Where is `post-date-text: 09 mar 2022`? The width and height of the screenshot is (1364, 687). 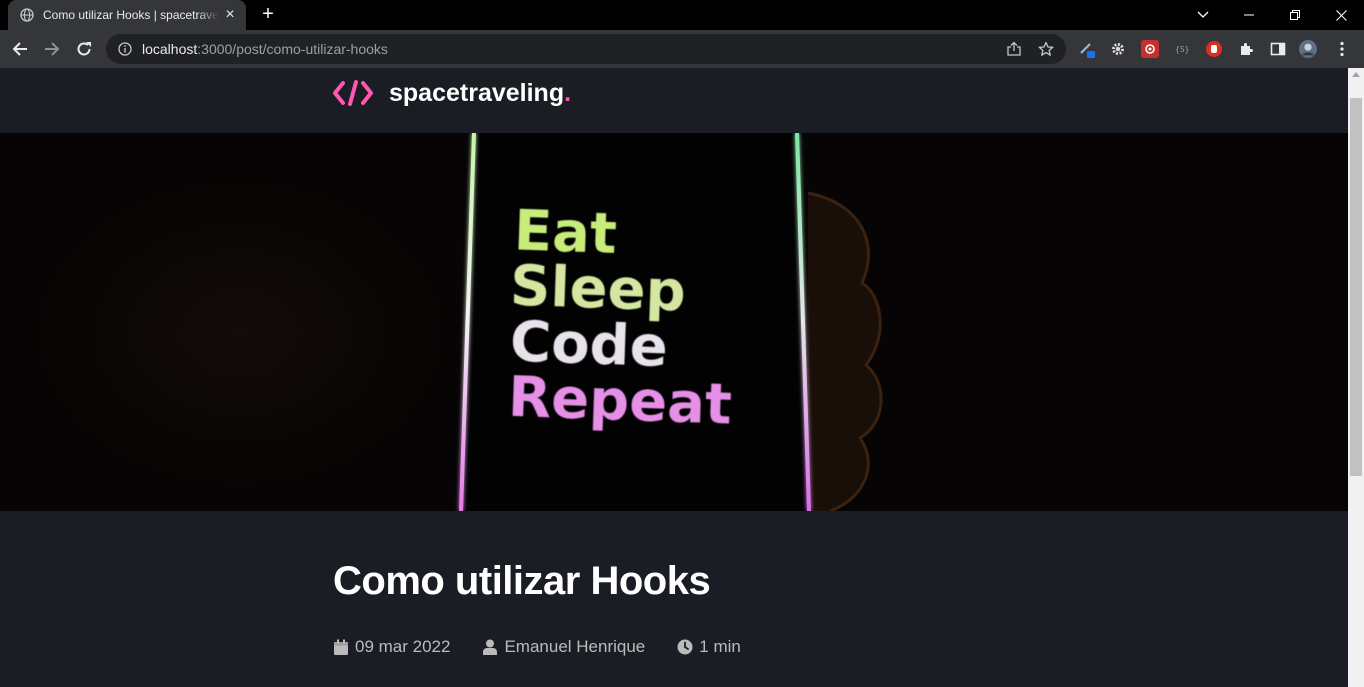
post-date-text: 09 mar 2022 is located at coordinates (403, 646).